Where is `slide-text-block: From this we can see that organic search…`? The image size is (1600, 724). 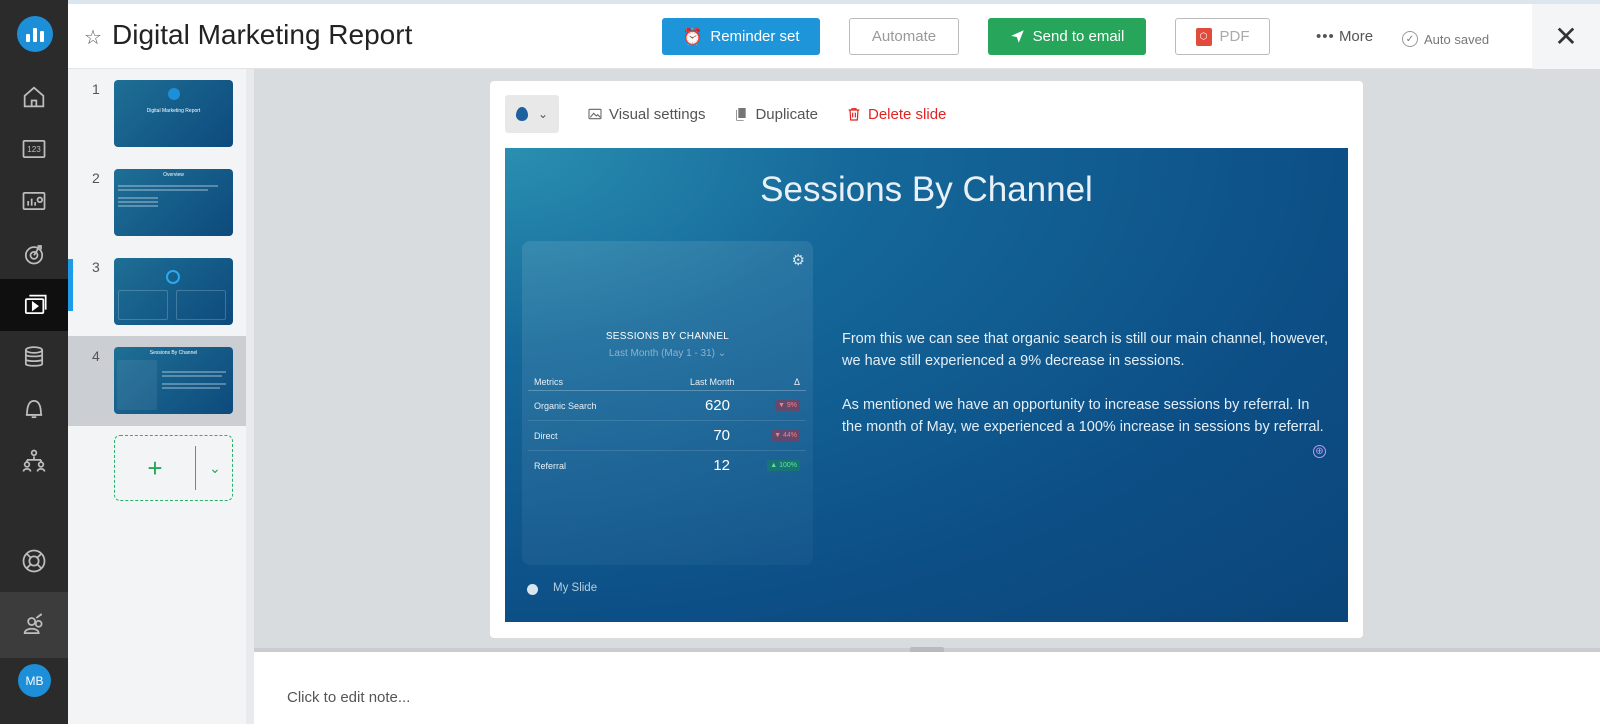
slide-text-block: From this we can see that organic search… is located at coordinates (1087, 394).